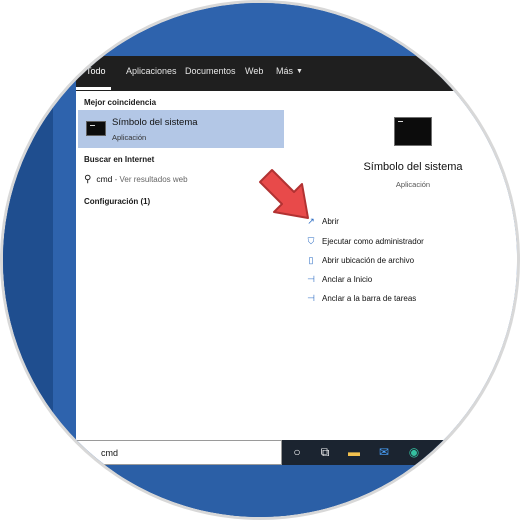 The width and height of the screenshot is (520, 520). What do you see at coordinates (181, 129) in the screenshot?
I see `best-match-item: Símbolo del sistema Aplicación` at bounding box center [181, 129].